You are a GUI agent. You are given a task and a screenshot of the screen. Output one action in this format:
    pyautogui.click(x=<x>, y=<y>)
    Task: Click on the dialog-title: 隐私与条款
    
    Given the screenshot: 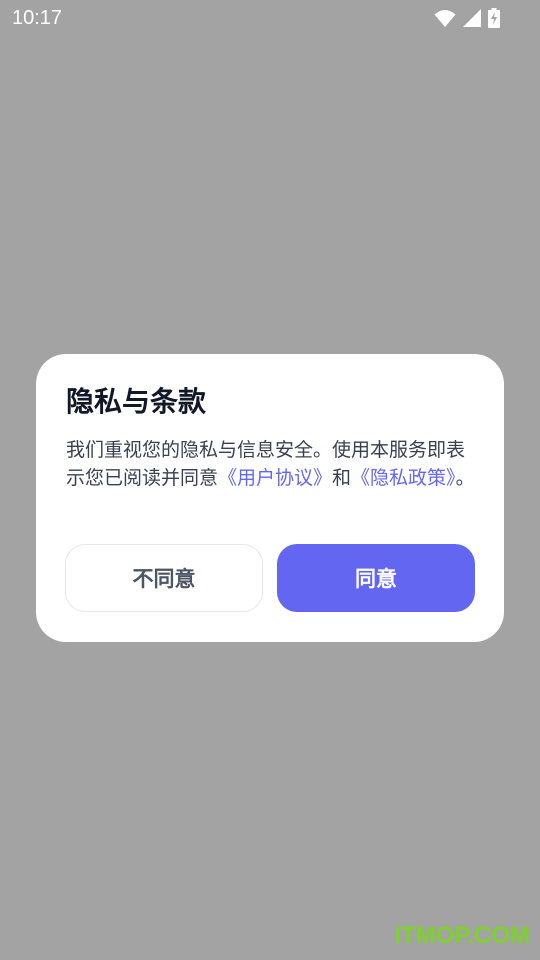 What is the action you would take?
    pyautogui.click(x=136, y=401)
    